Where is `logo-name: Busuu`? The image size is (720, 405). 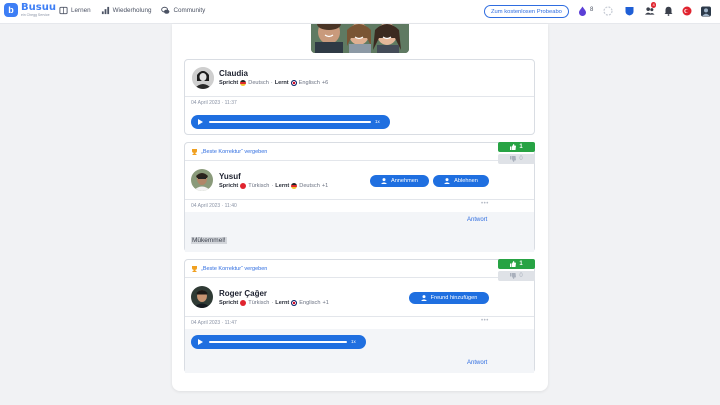
logo-name: Busuu is located at coordinates (38, 7).